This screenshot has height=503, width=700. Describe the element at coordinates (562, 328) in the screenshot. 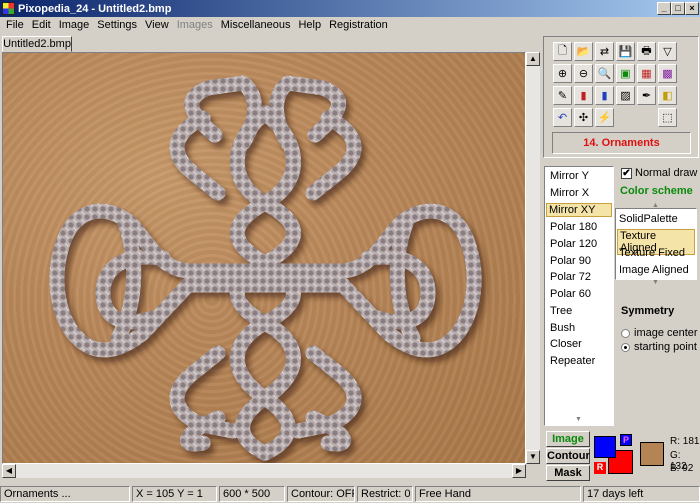

I see `list-item: Bush` at that location.